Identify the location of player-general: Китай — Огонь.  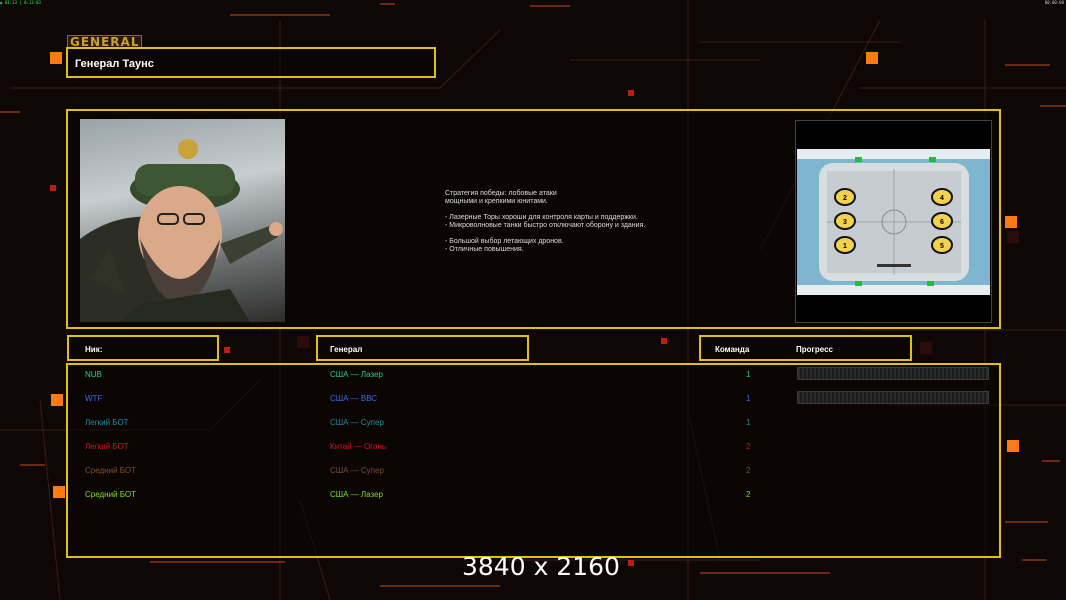
(358, 446).